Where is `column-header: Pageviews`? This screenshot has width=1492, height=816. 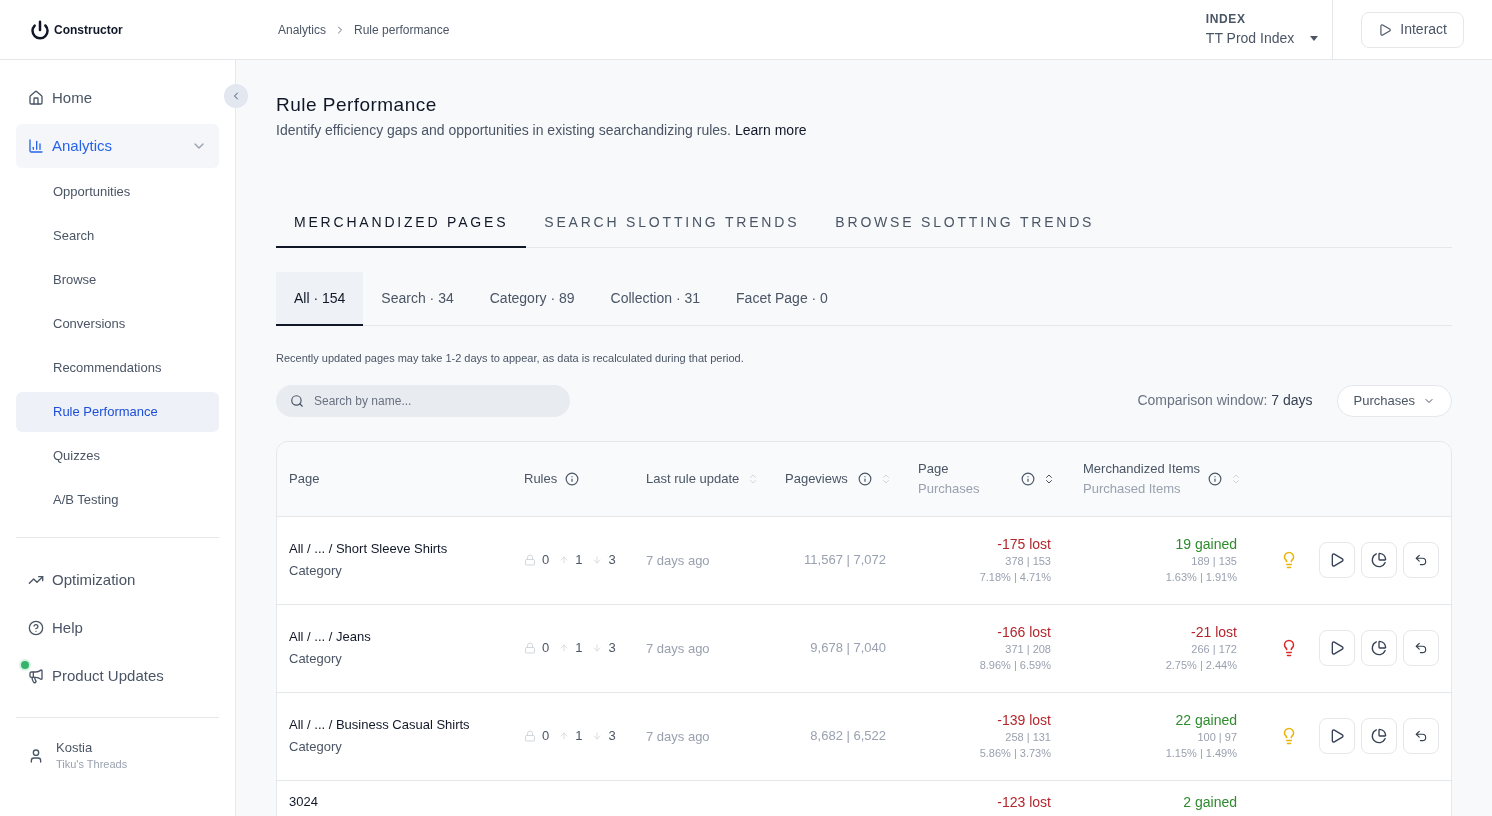 column-header: Pageviews is located at coordinates (816, 478).